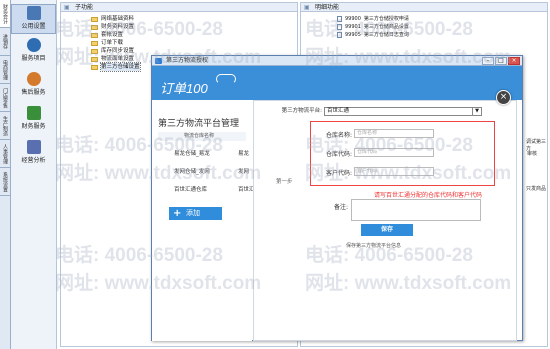 The height and width of the screenshot is (349, 550). Describe the element at coordinates (194, 43) in the screenshot. I see `tree-item: 订单下载` at that location.